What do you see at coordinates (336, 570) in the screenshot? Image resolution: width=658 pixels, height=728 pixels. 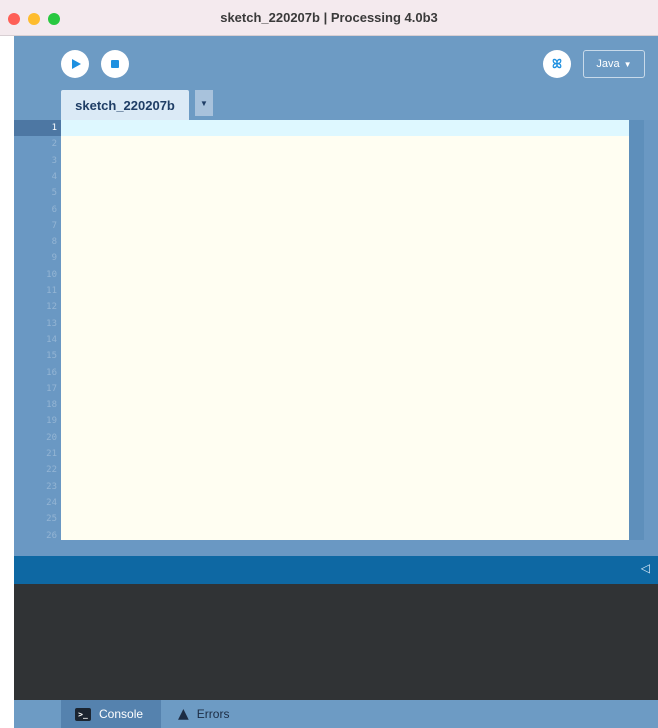 I see `status-bar: ◁` at bounding box center [336, 570].